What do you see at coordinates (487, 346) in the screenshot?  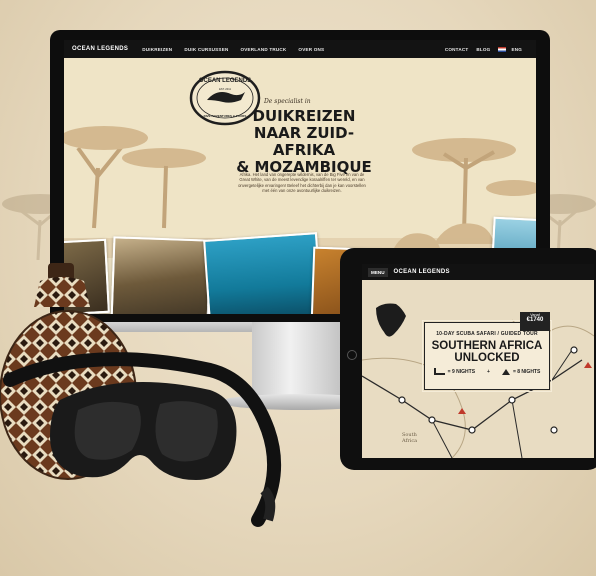 I see `tour-title-line-1: SOUTHERN AFRICA` at bounding box center [487, 346].